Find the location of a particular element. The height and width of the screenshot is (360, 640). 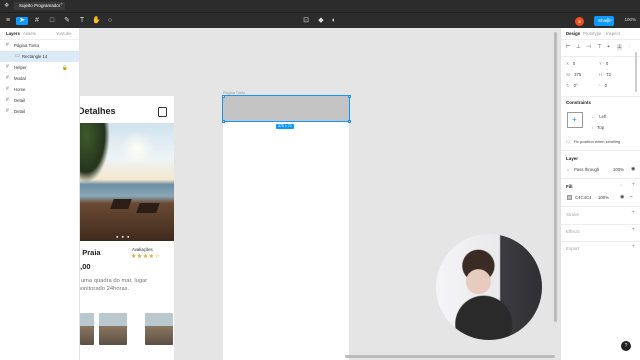

comment-tool-icon: ○ is located at coordinates (110, 21).